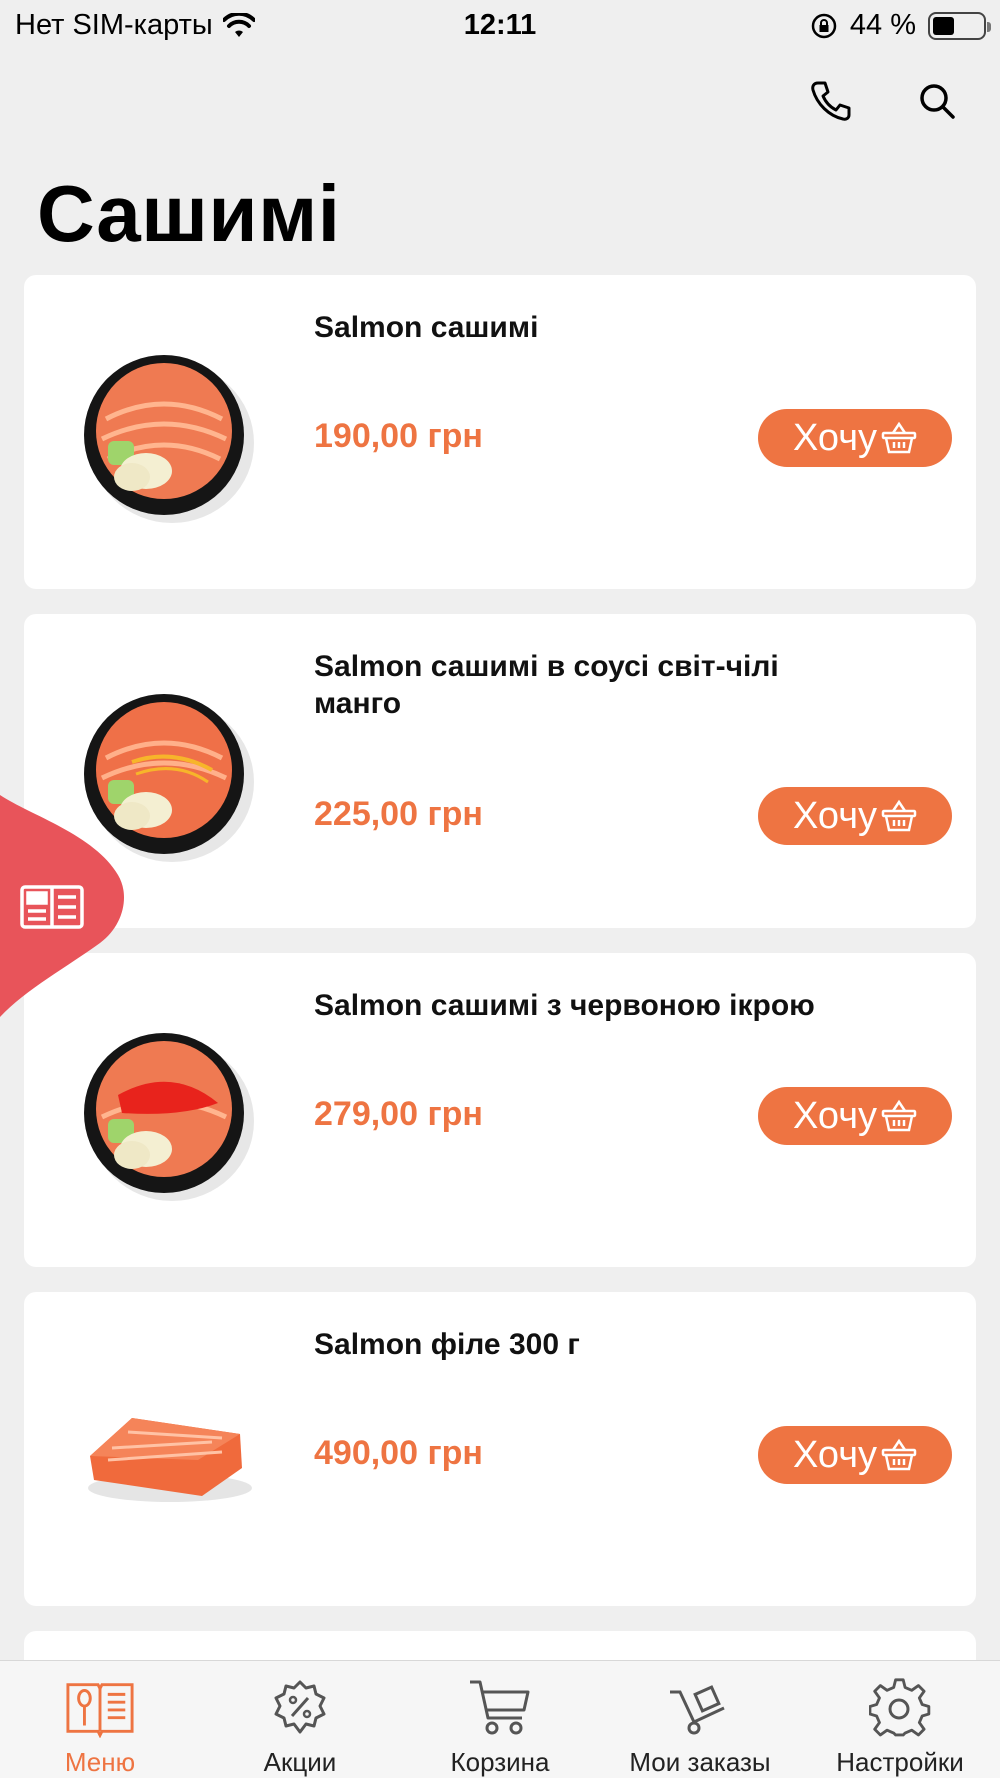  Describe the element at coordinates (426, 327) in the screenshot. I see `product-name: Salmon сашимі` at that location.